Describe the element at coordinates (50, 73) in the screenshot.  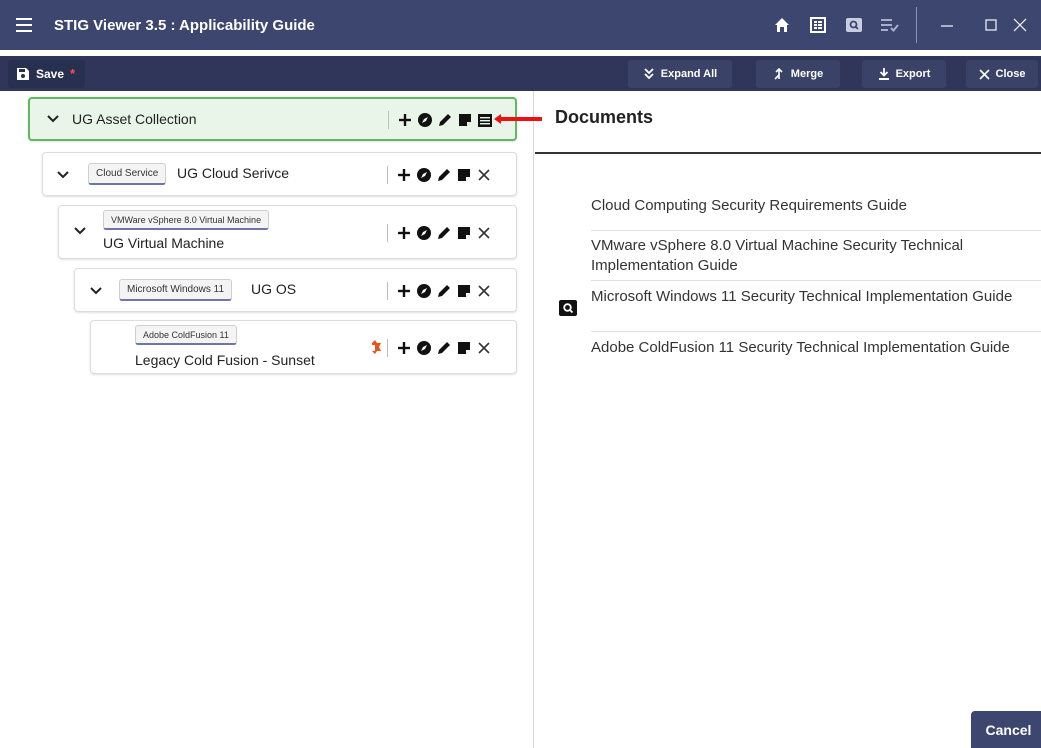
I see `save-label: Save` at that location.